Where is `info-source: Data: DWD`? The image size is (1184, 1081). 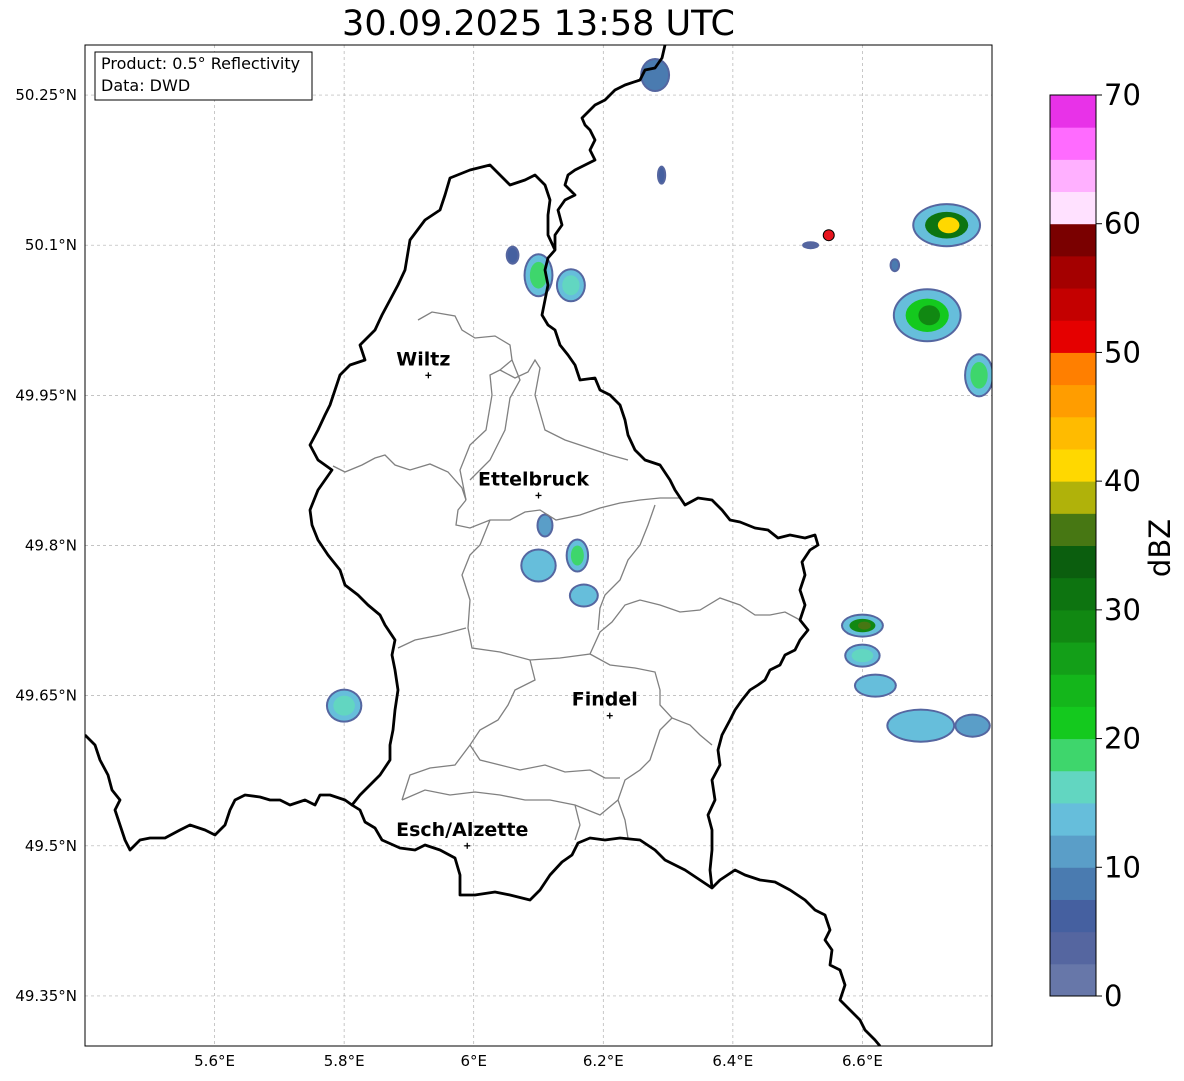
info-source: Data: DWD is located at coordinates (145, 85).